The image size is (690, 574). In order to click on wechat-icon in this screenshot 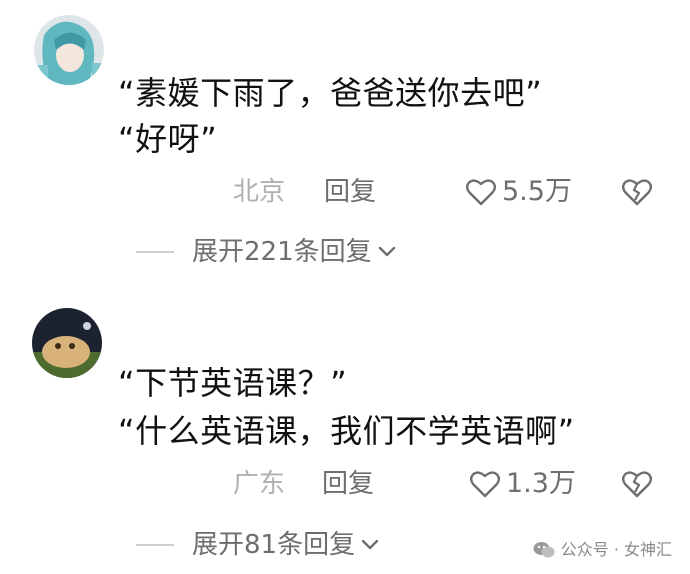, I will do `click(544, 550)`.